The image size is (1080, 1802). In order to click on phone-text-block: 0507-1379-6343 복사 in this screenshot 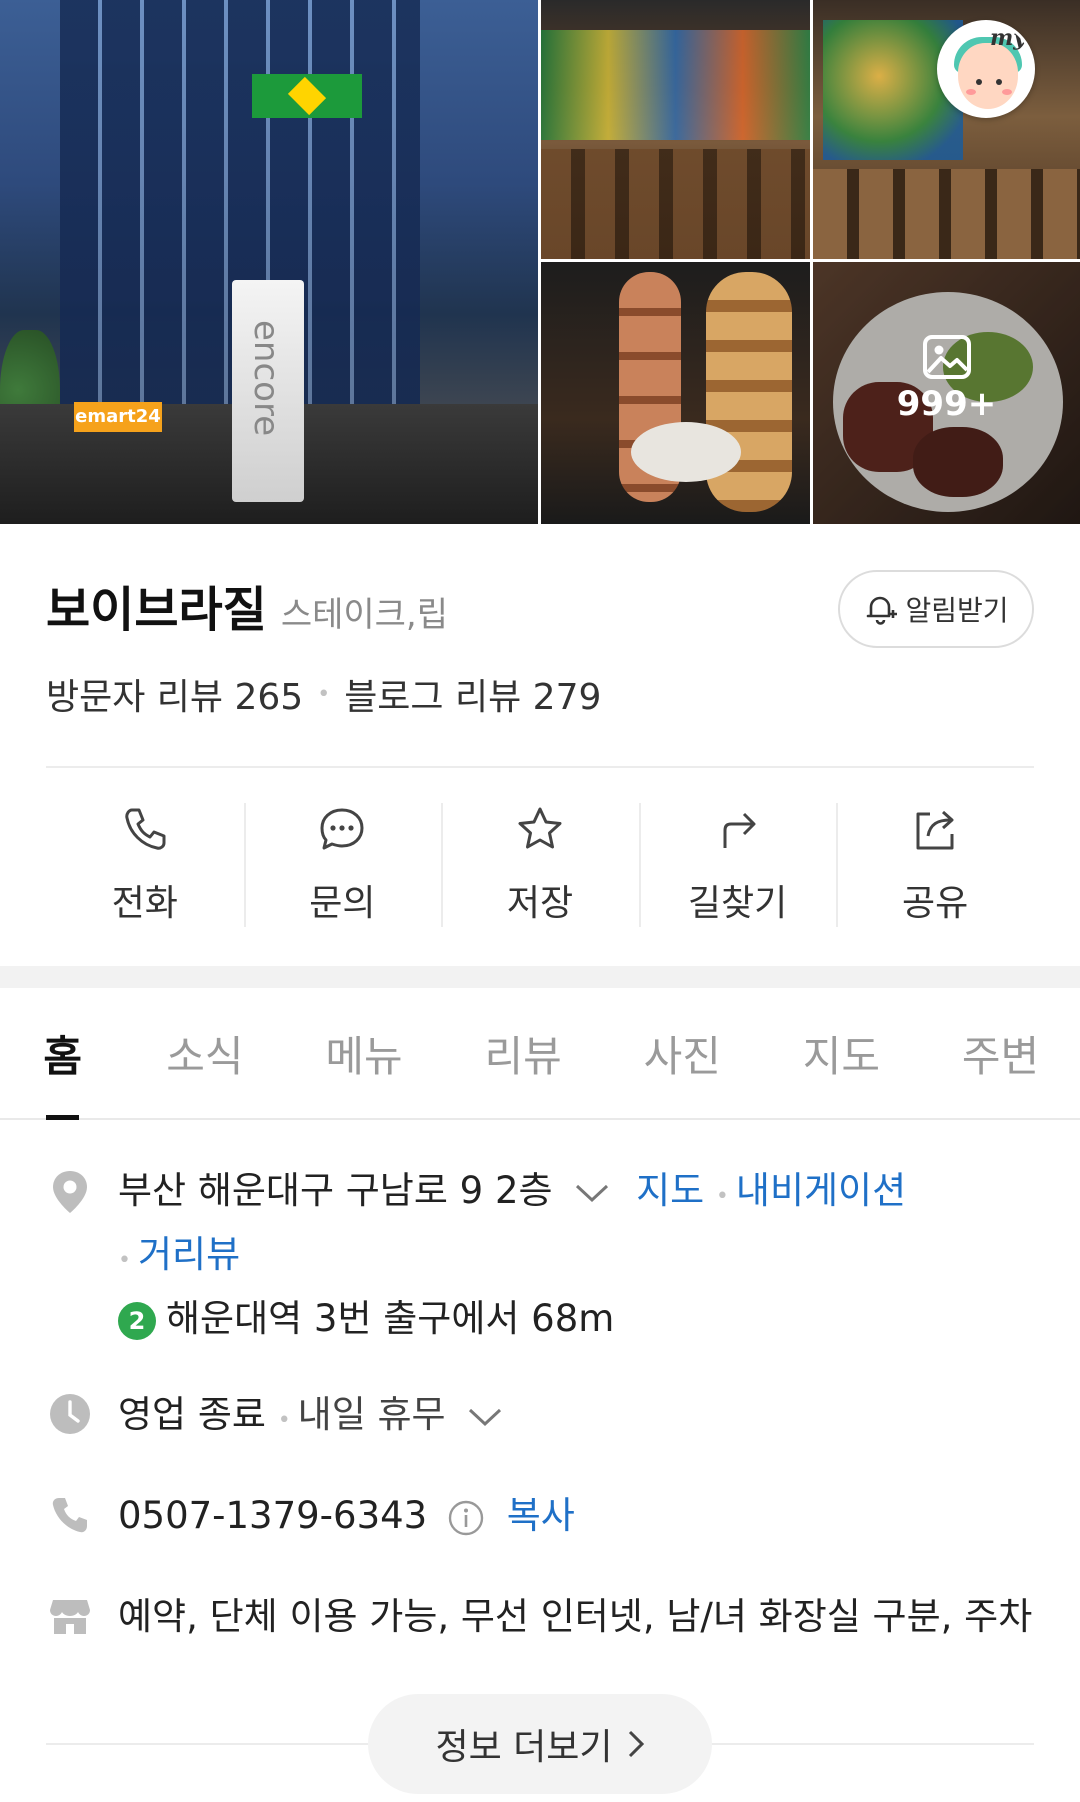, I will do `click(346, 1516)`.